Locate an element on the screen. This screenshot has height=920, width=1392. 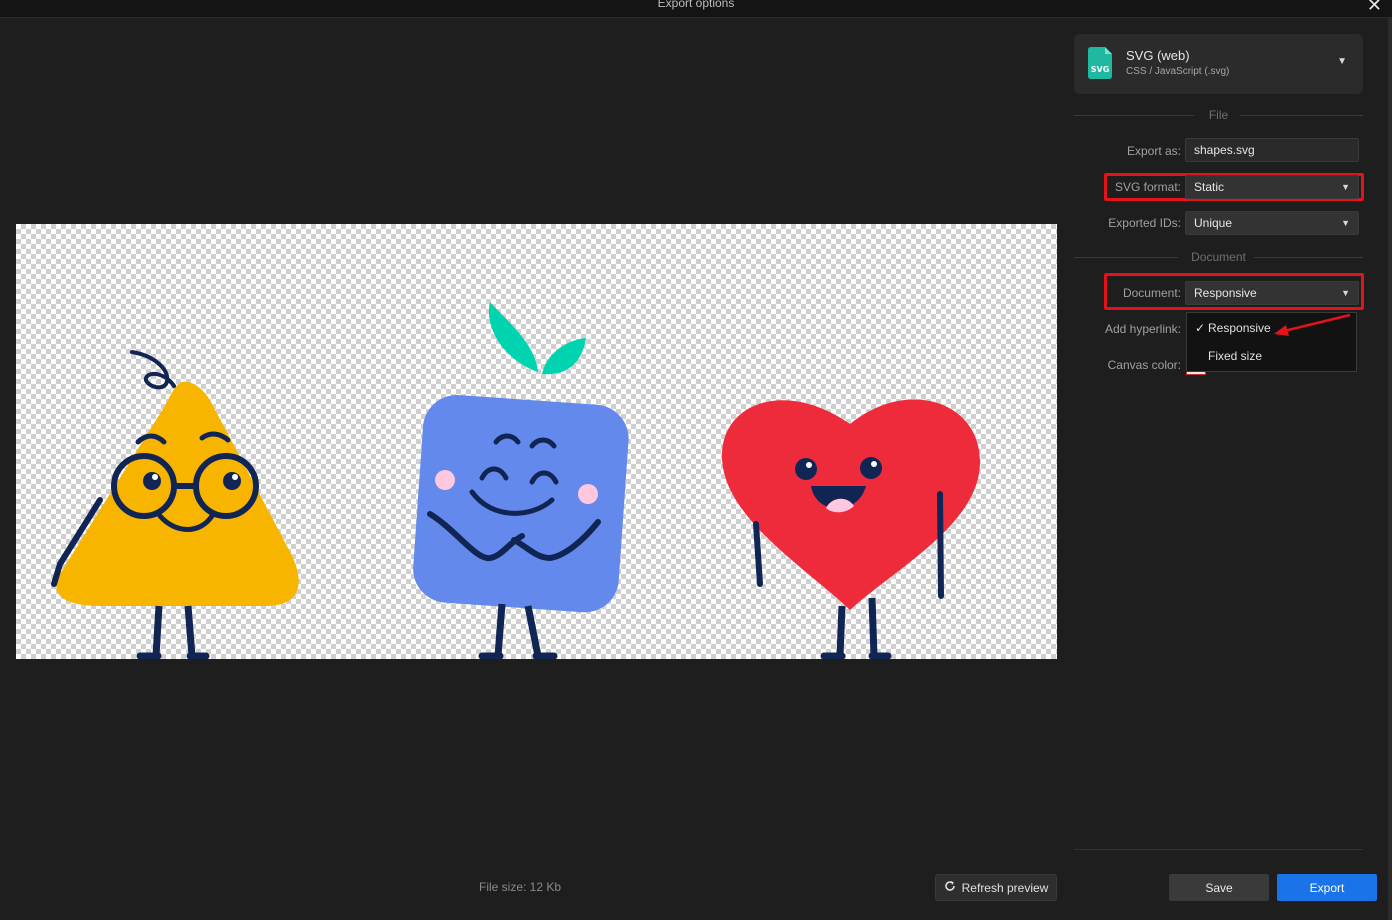
export-button: Export is located at coordinates (1327, 887).